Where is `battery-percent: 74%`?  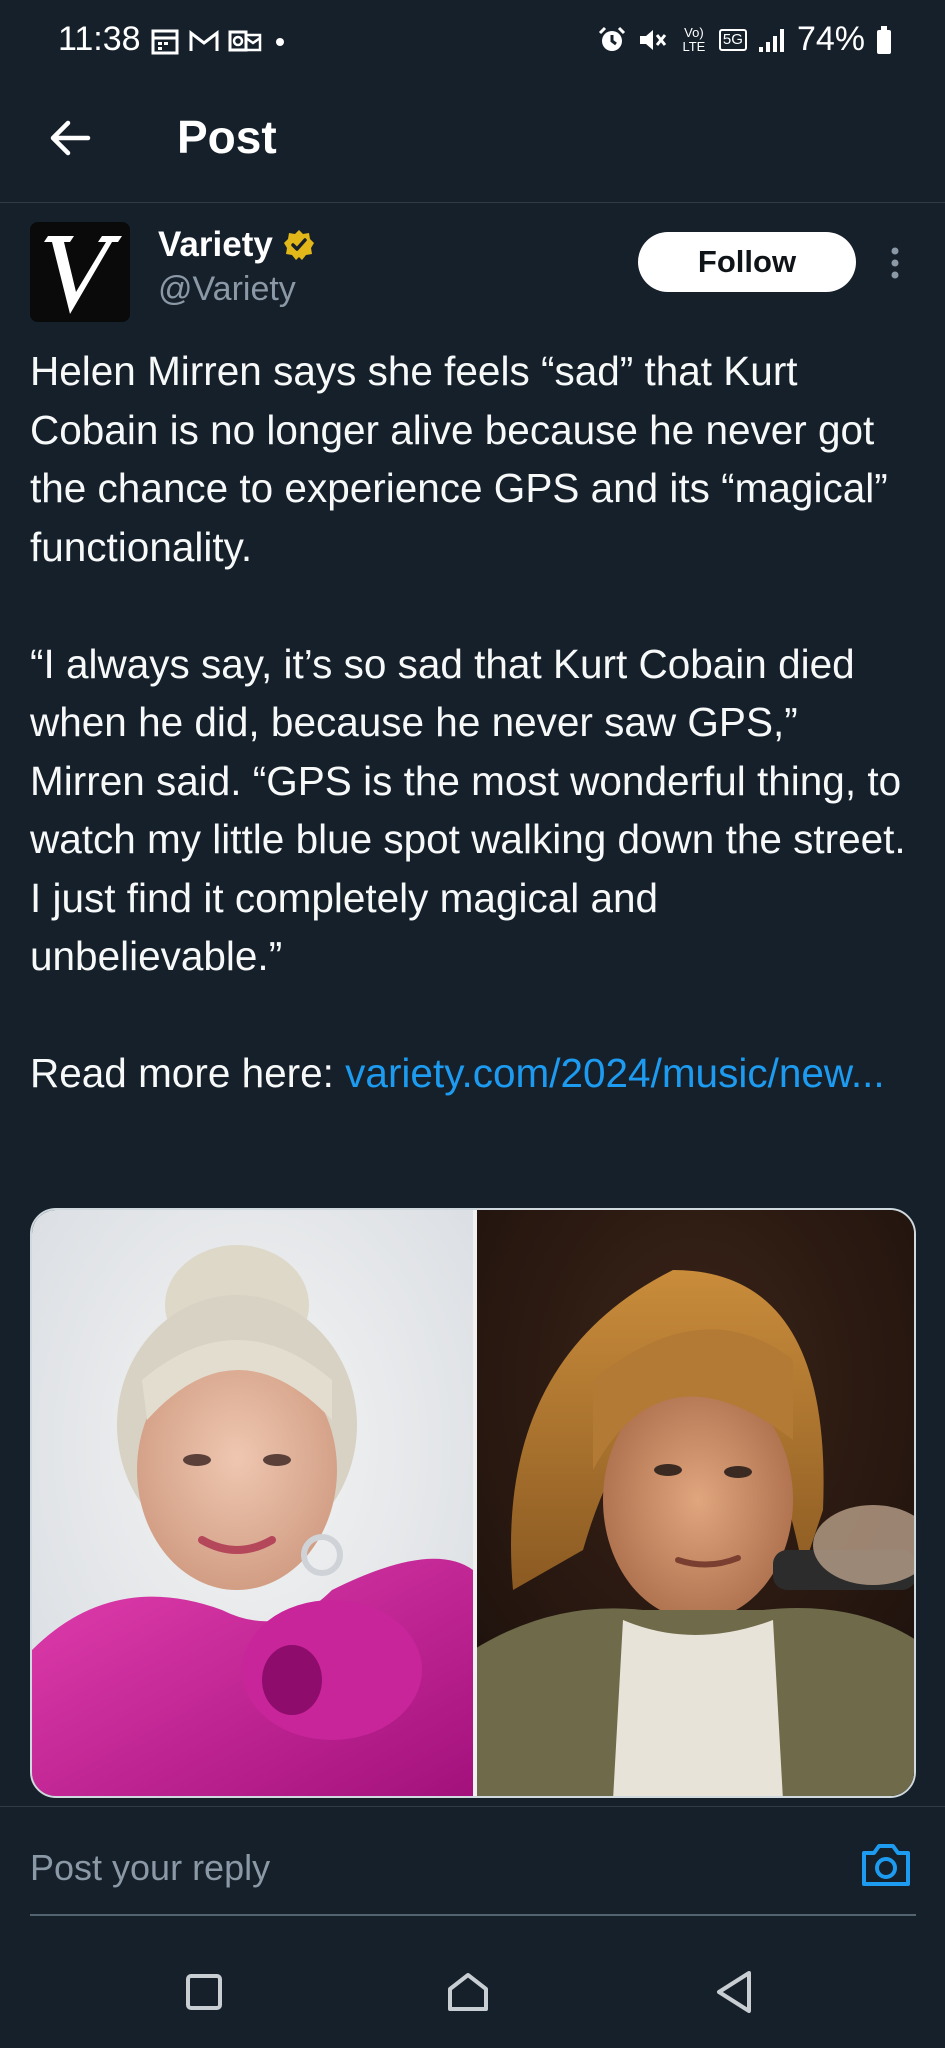
battery-percent: 74% is located at coordinates (830, 39).